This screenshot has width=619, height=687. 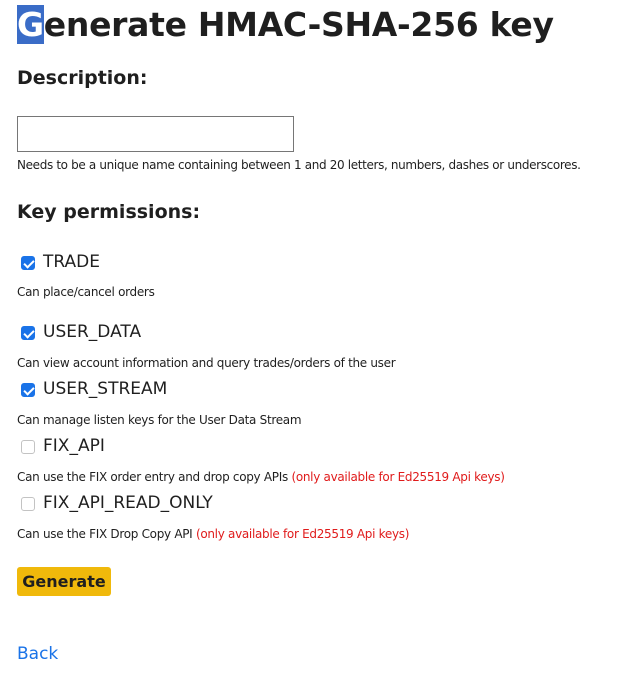 I want to click on trade-checkbox, so click(x=28, y=263).